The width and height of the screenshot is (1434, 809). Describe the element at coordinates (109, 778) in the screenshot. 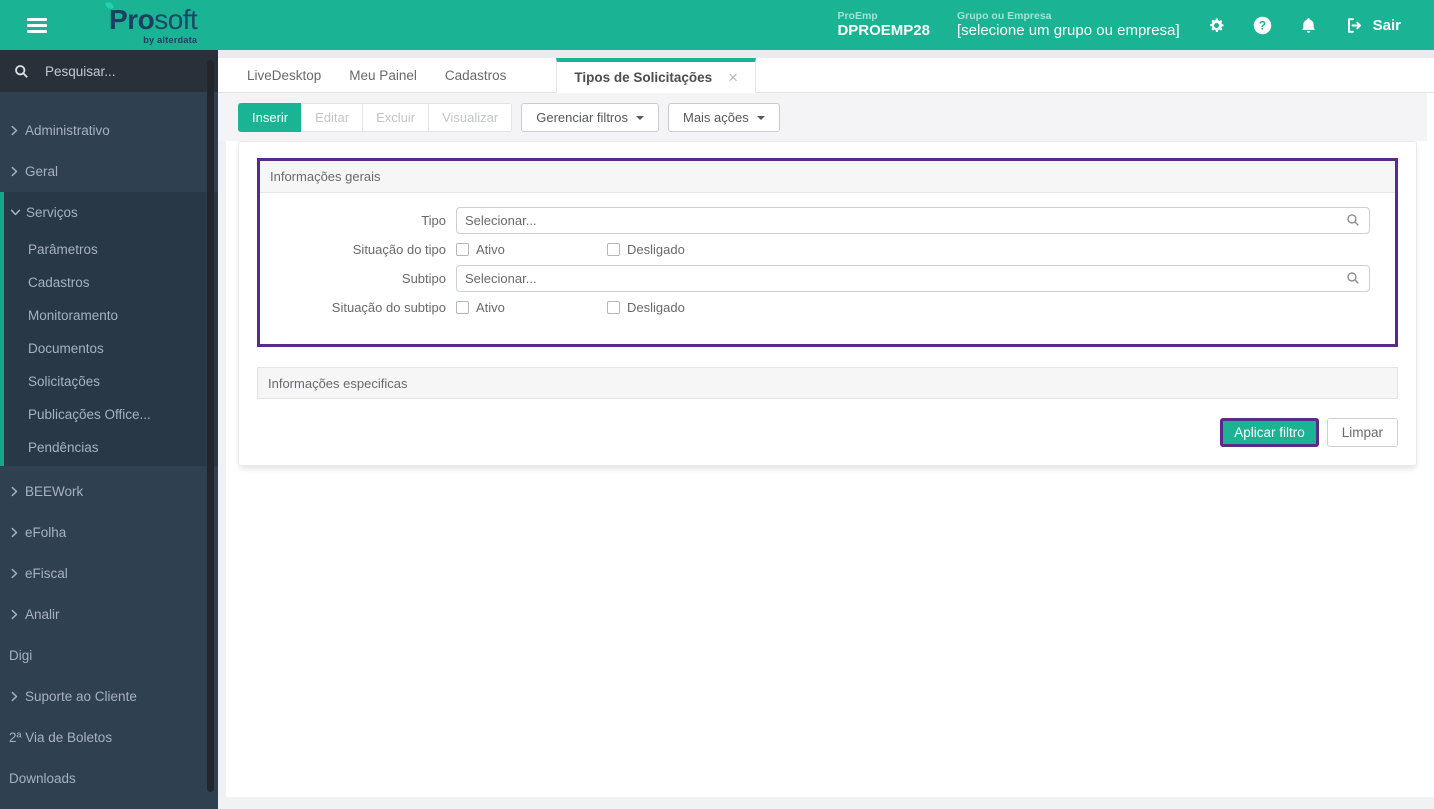

I see `sidebar-item-downloads: Downloads` at that location.